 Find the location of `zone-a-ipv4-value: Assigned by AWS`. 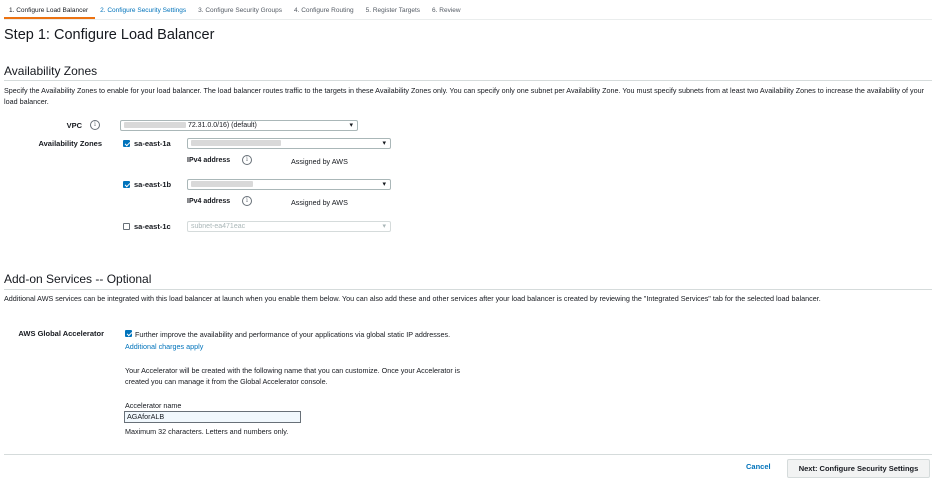

zone-a-ipv4-value: Assigned by AWS is located at coordinates (319, 161).